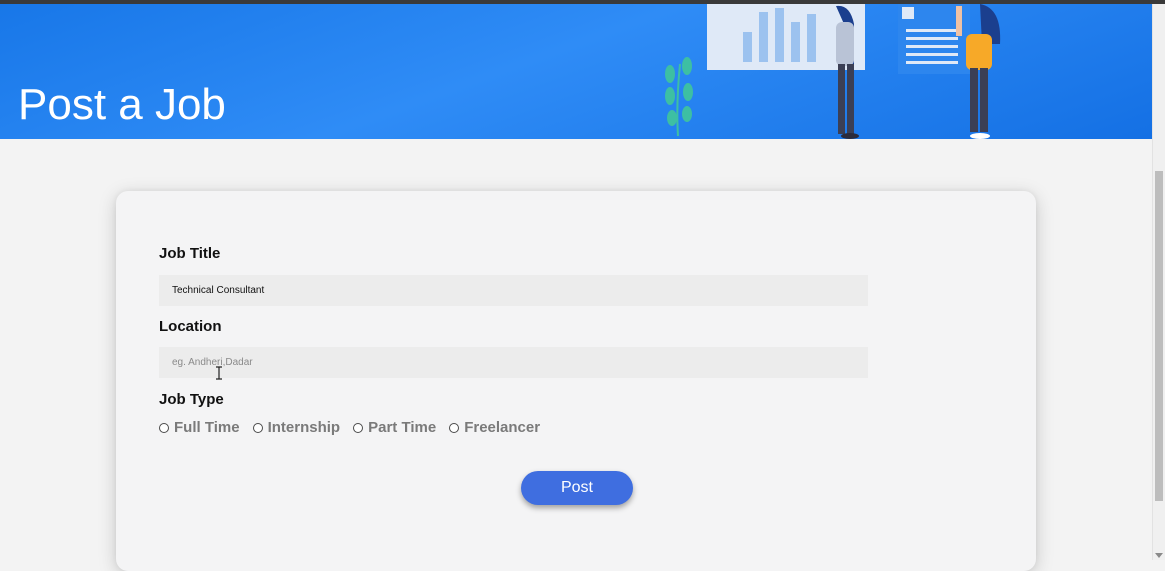 The image size is (1165, 571). I want to click on page-scrollbar, so click(1158, 282).